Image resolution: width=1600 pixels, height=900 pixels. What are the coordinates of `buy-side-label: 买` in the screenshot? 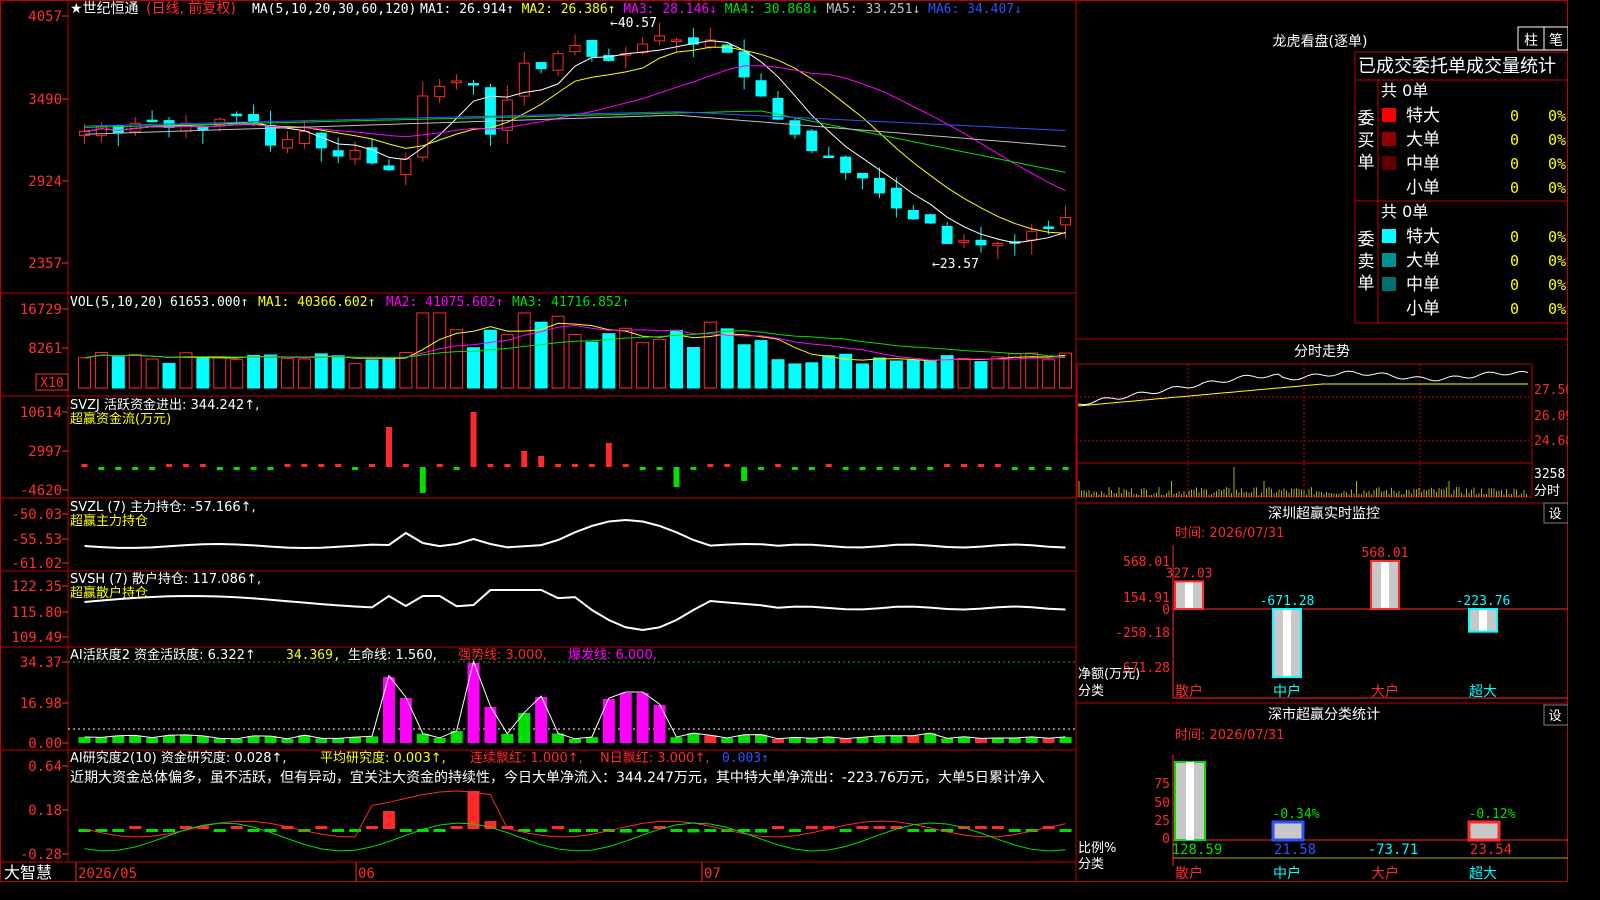 It's located at (1366, 141).